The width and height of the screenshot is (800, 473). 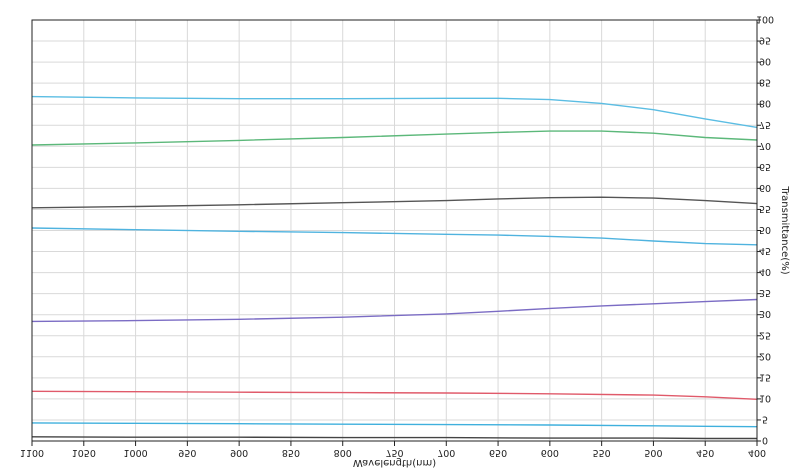 What do you see at coordinates (291, 452) in the screenshot?
I see `x-tick-label: 850` at bounding box center [291, 452].